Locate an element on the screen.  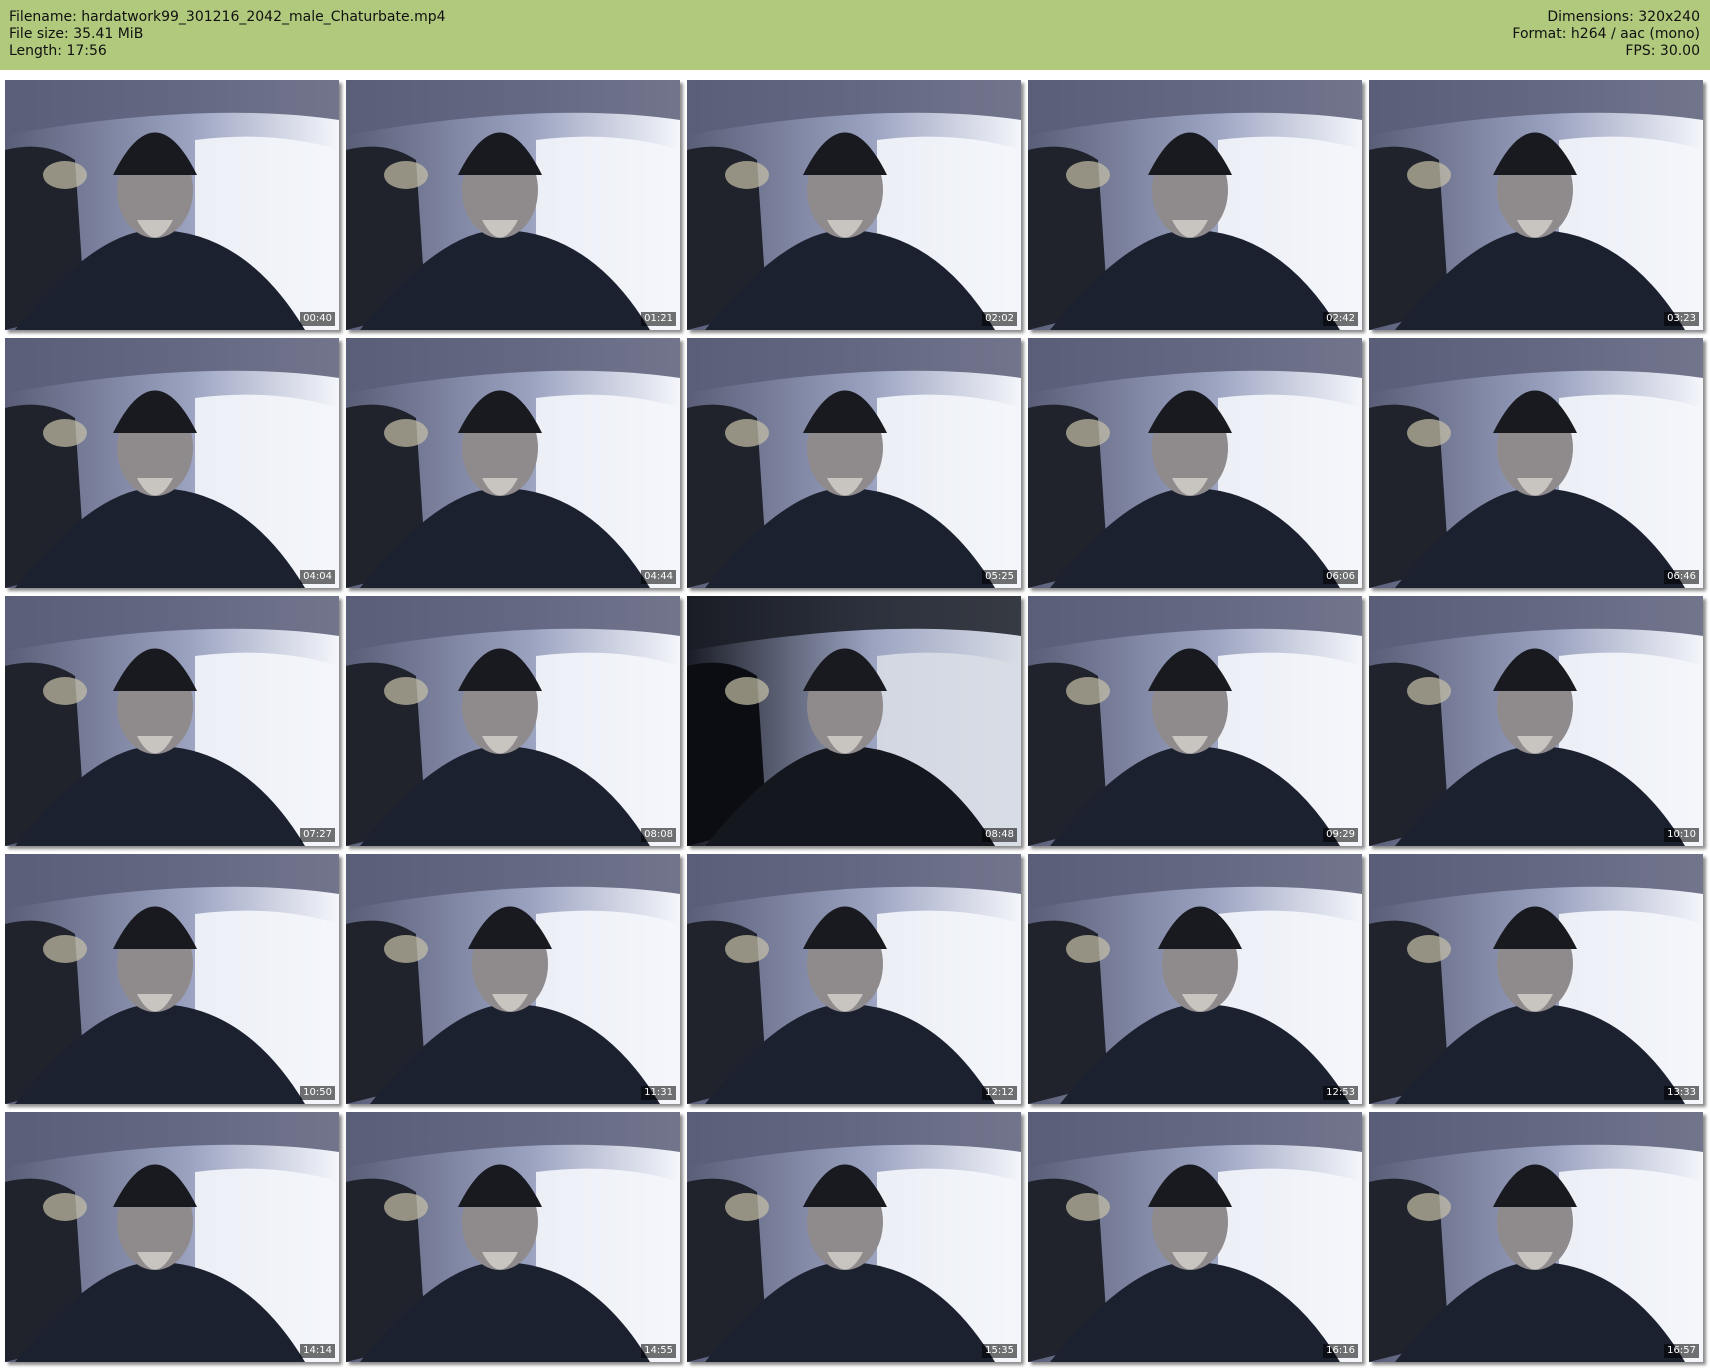
video-thumbnail: 12:12 is located at coordinates (854, 979).